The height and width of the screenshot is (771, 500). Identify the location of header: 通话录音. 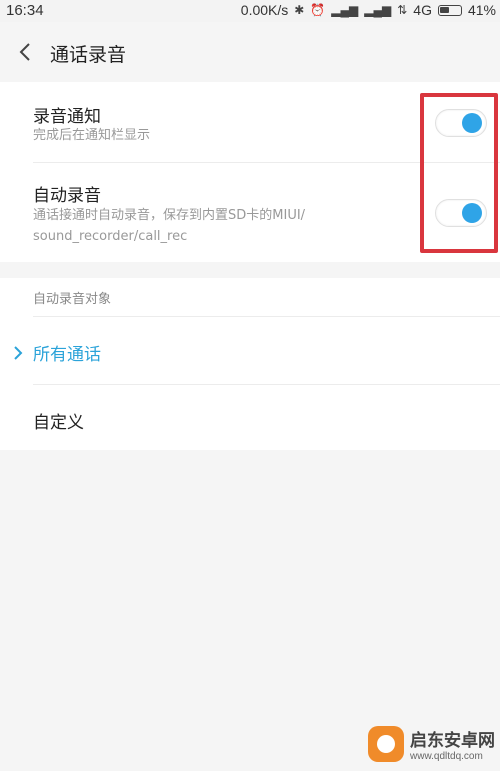
(250, 52).